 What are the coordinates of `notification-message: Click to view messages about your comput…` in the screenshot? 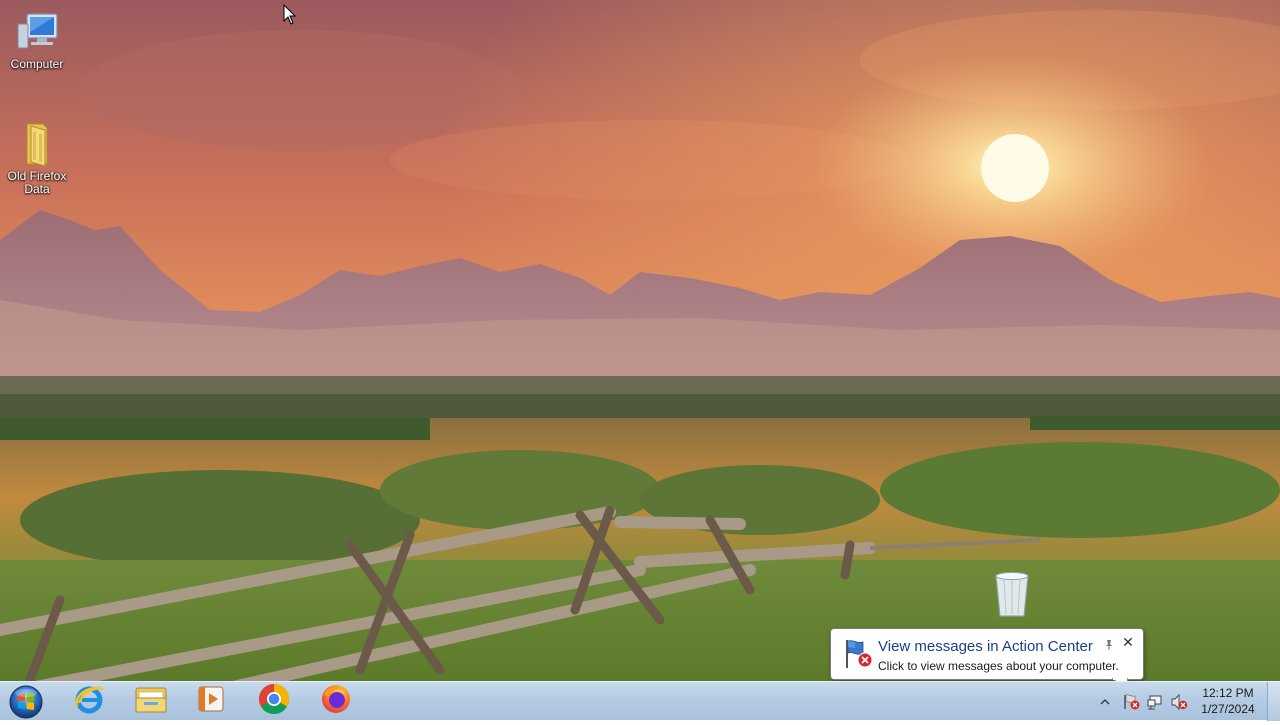 It's located at (998, 666).